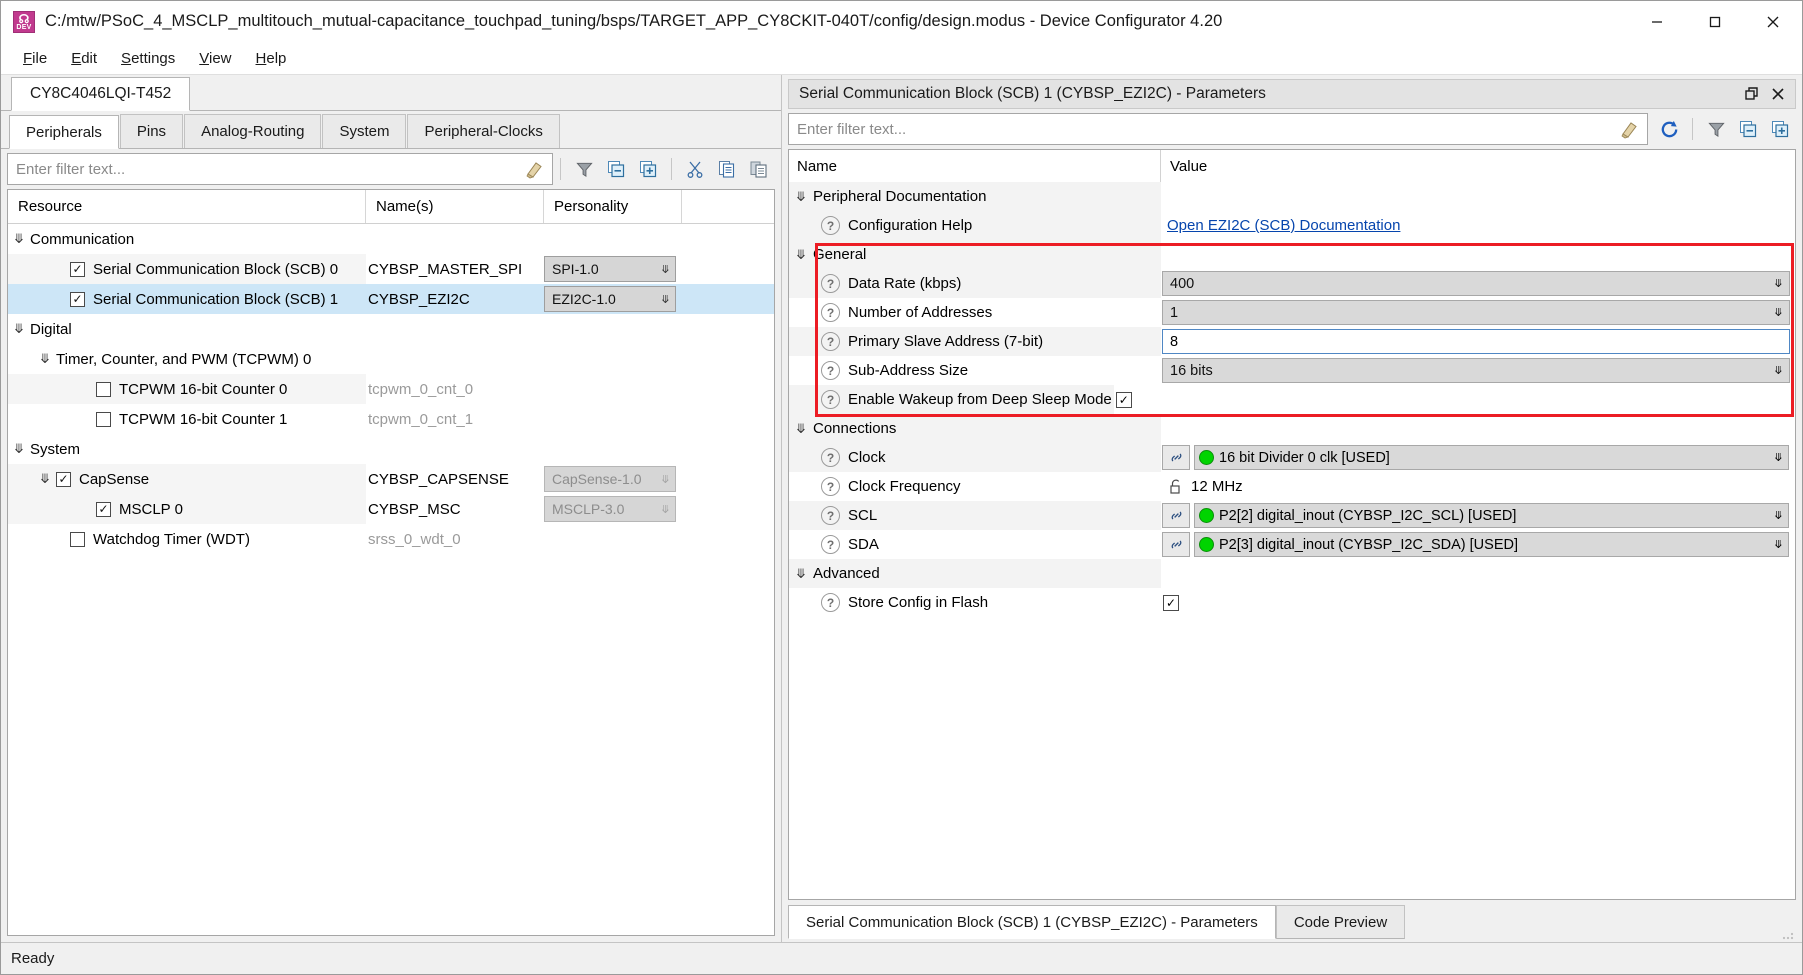 This screenshot has height=975, width=1803. Describe the element at coordinates (1171, 602) in the screenshot. I see `store-config-in-flash-checkbox: ✓` at that location.